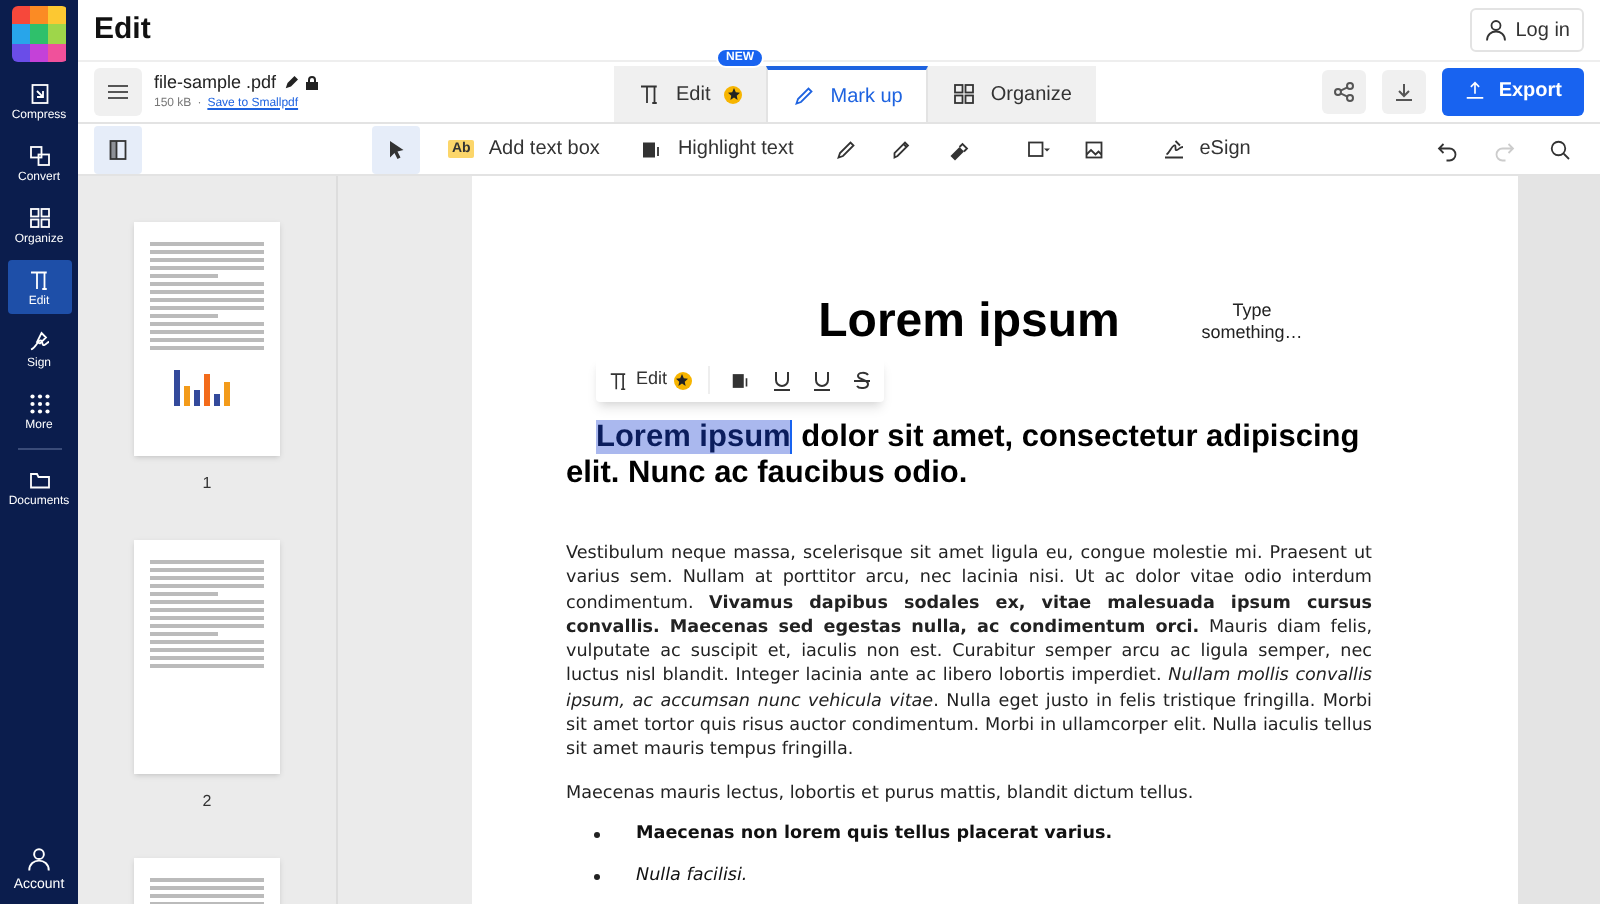 The width and height of the screenshot is (1600, 904). I want to click on marker-icon, so click(901, 149).